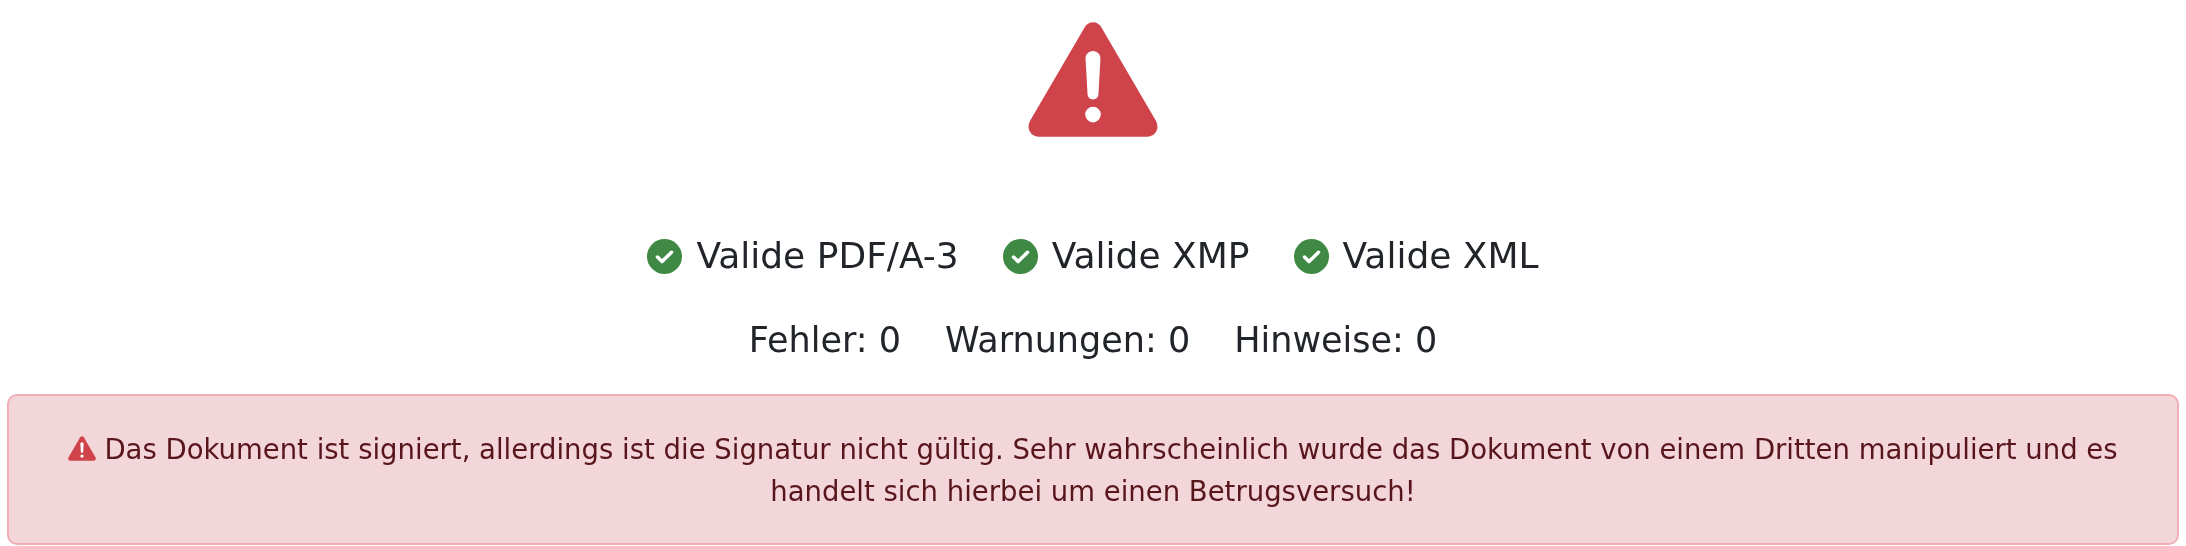 The height and width of the screenshot is (546, 2186). I want to click on count-label: Warnungen: 0, so click(1067, 340).